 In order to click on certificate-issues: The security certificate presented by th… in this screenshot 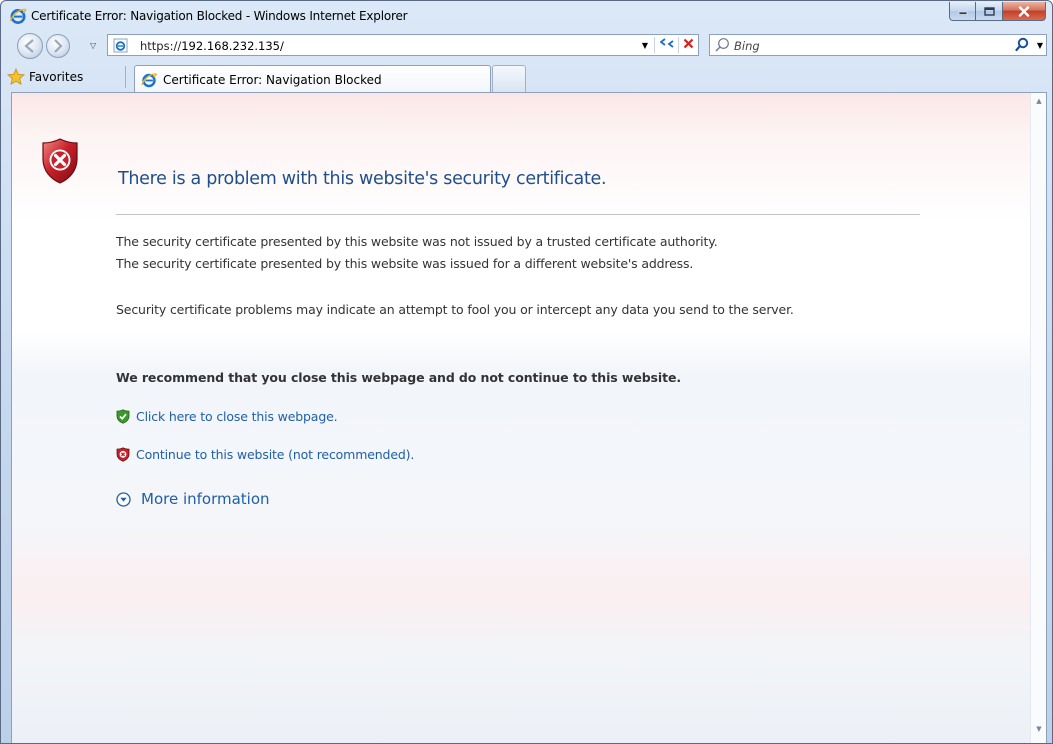, I will do `click(417, 253)`.